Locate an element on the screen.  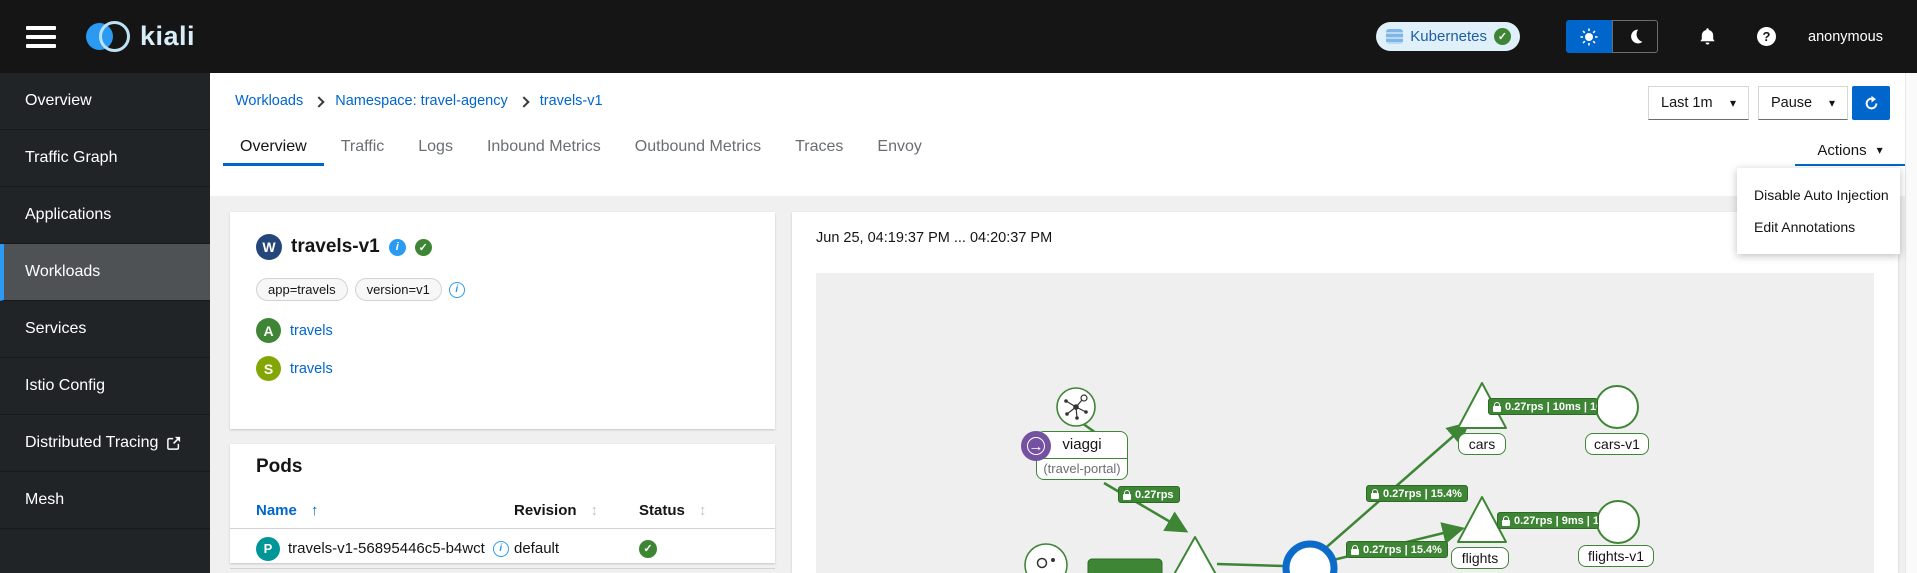
graph-node-gateway is located at coordinates (1046, 558).